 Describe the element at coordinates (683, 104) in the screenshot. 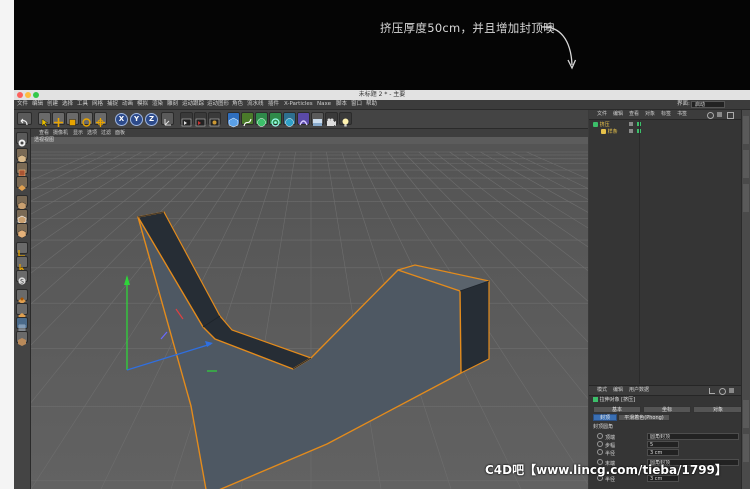

I see `layout-label: 界面:` at that location.